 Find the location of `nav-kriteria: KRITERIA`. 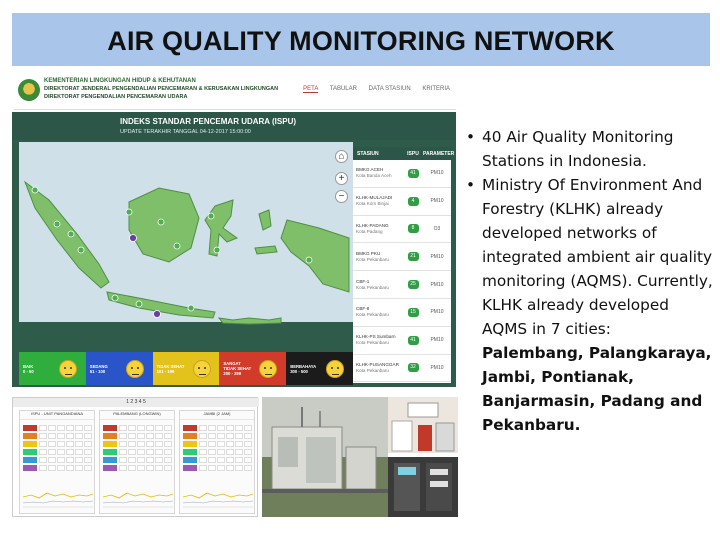

nav-kriteria: KRITERIA is located at coordinates (436, 89).